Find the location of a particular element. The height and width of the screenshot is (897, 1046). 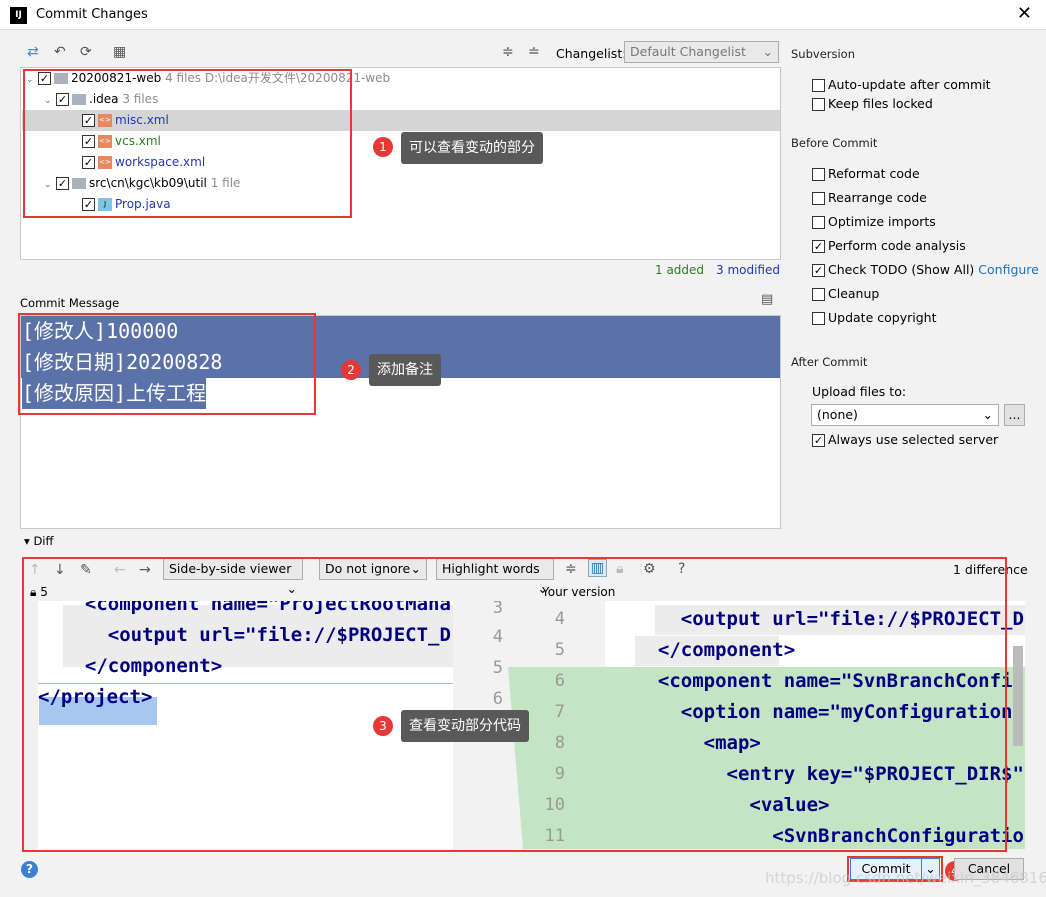

expand-all-icon: ≑ is located at coordinates (508, 52).